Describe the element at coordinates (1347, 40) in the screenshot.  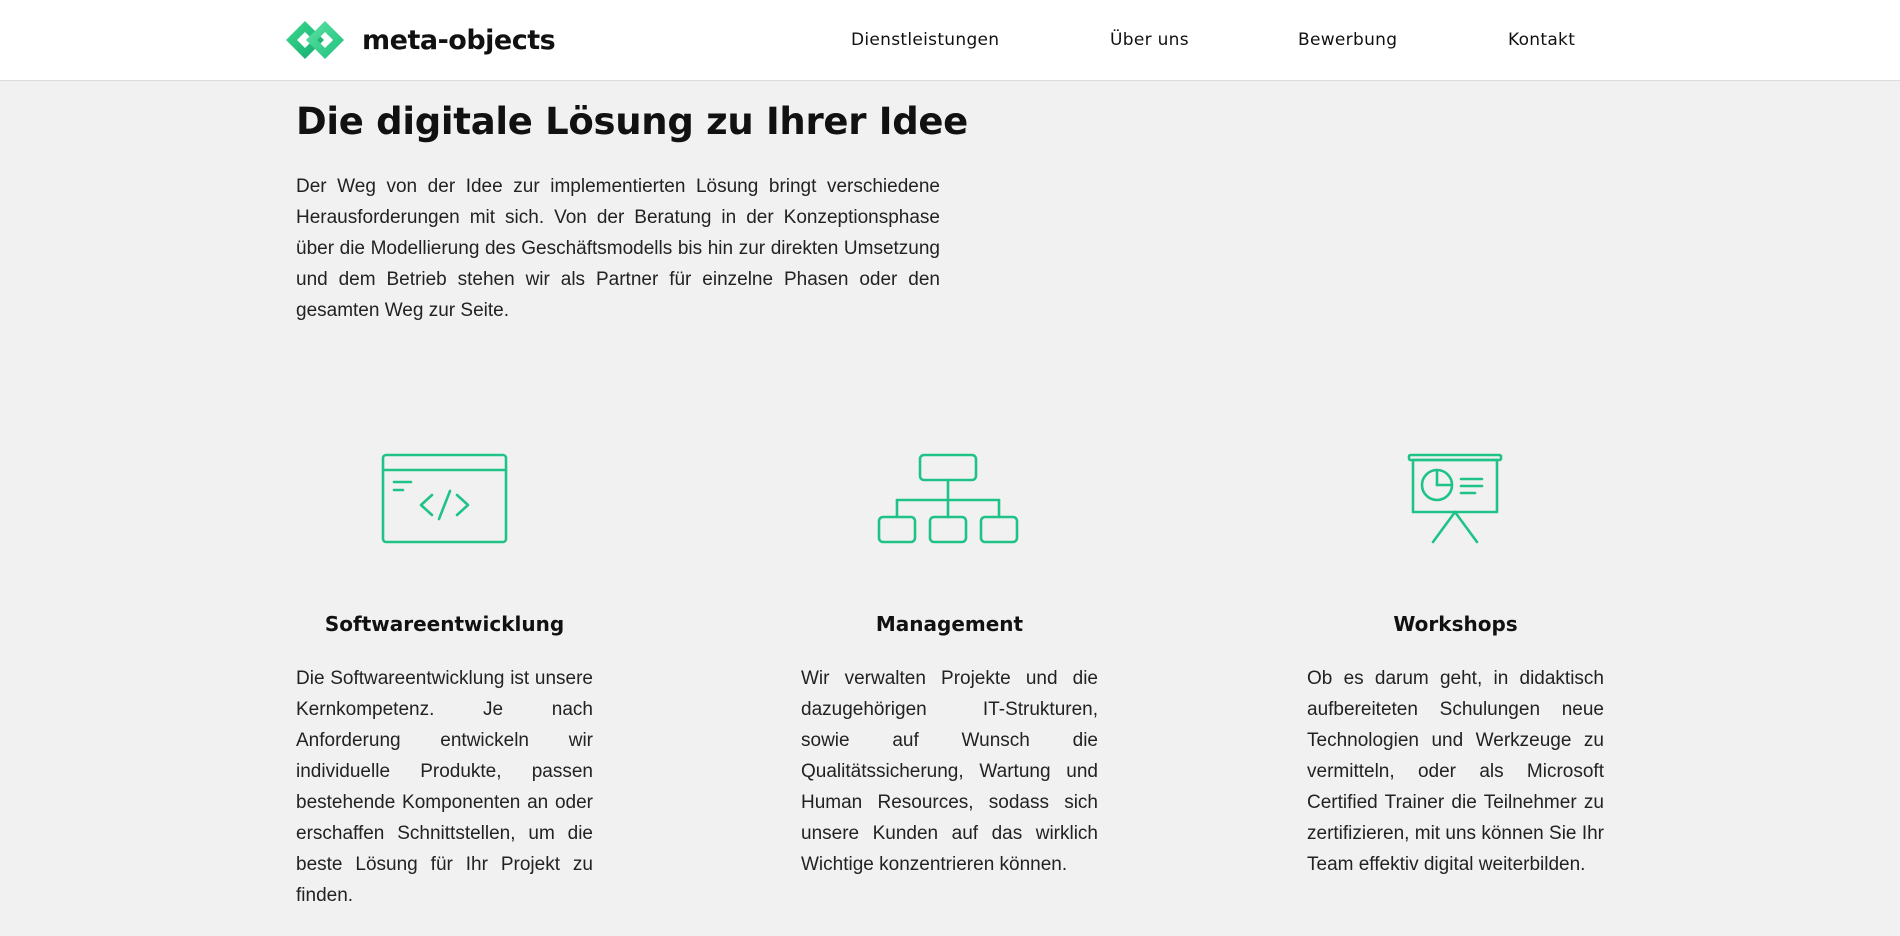
I see `nav-bewerbung: Bewerbung` at that location.